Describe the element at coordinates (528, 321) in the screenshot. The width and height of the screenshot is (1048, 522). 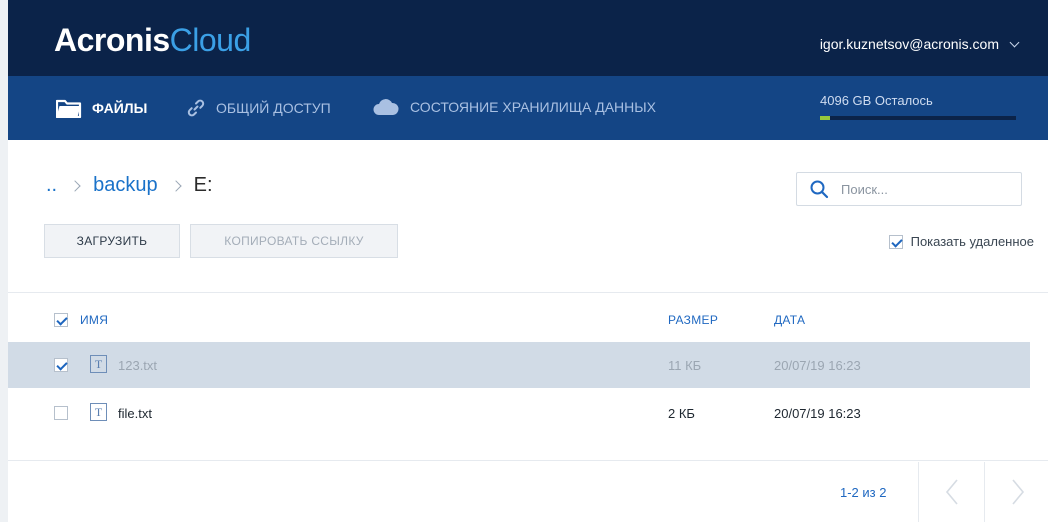
I see `table-header: ИМЯ РАЗМЕР ДАТА` at that location.